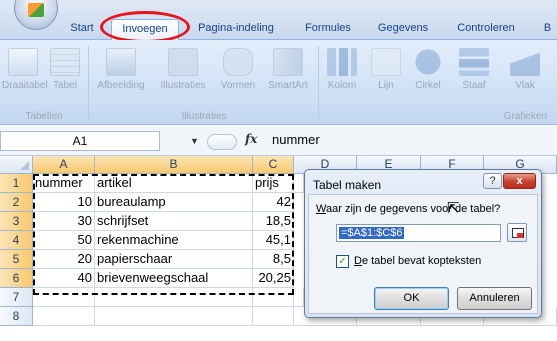  Describe the element at coordinates (288, 62) in the screenshot. I see `smartart-icon` at that location.